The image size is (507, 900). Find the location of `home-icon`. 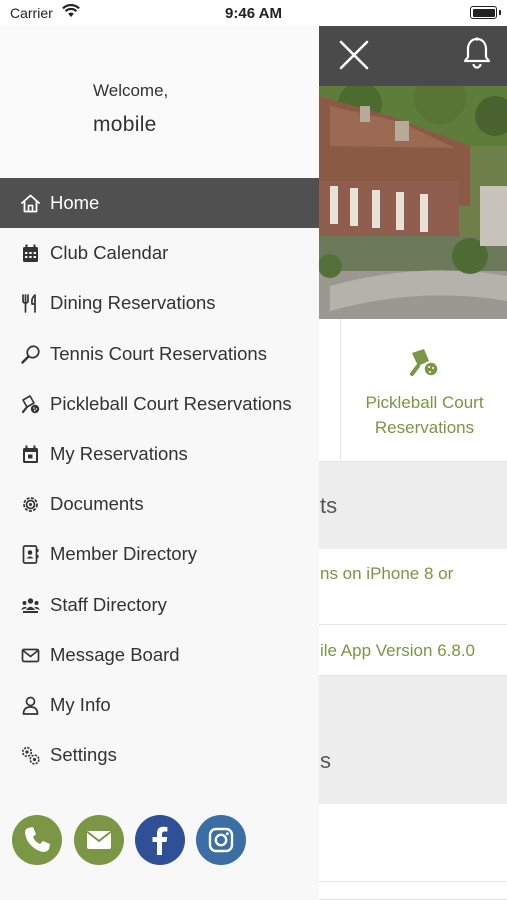

home-icon is located at coordinates (30, 203).